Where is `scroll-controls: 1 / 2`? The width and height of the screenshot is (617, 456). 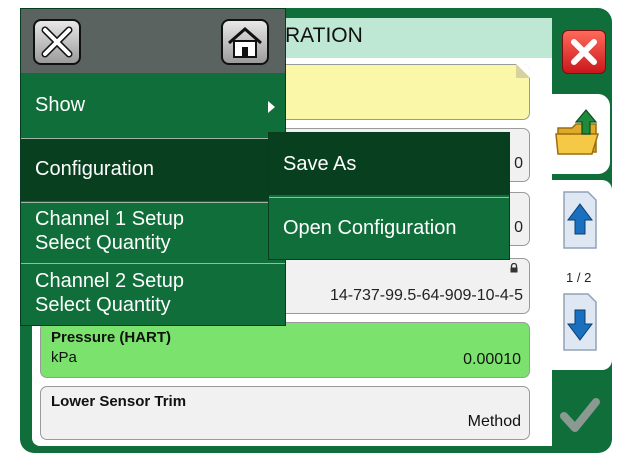
scroll-controls: 1 / 2 is located at coordinates (582, 275).